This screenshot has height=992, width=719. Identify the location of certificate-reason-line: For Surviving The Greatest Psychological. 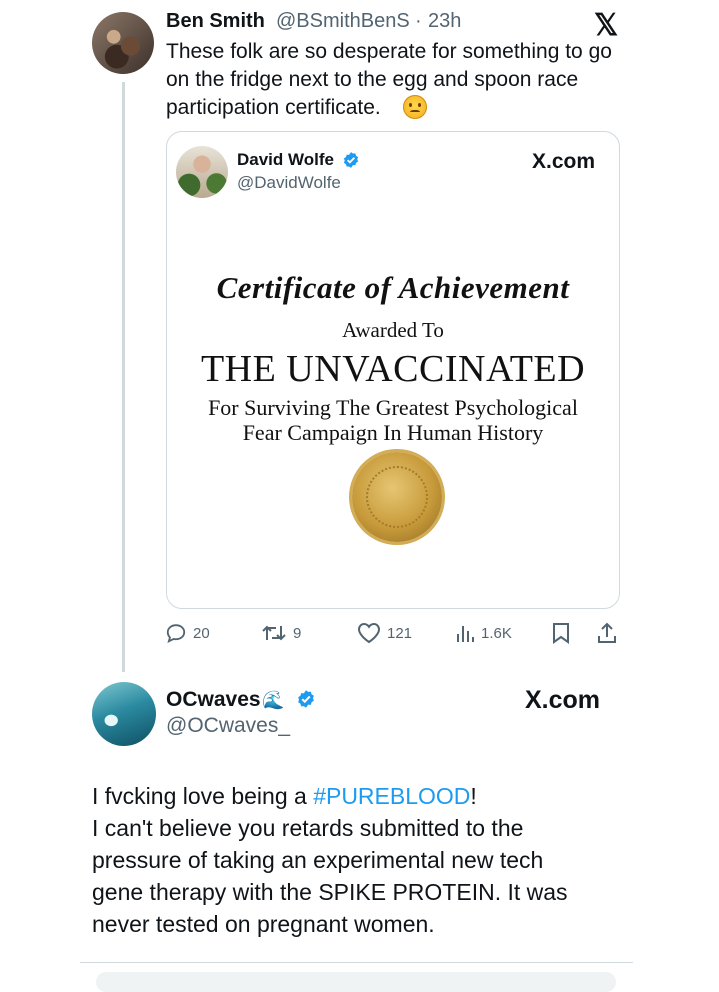
(393, 407).